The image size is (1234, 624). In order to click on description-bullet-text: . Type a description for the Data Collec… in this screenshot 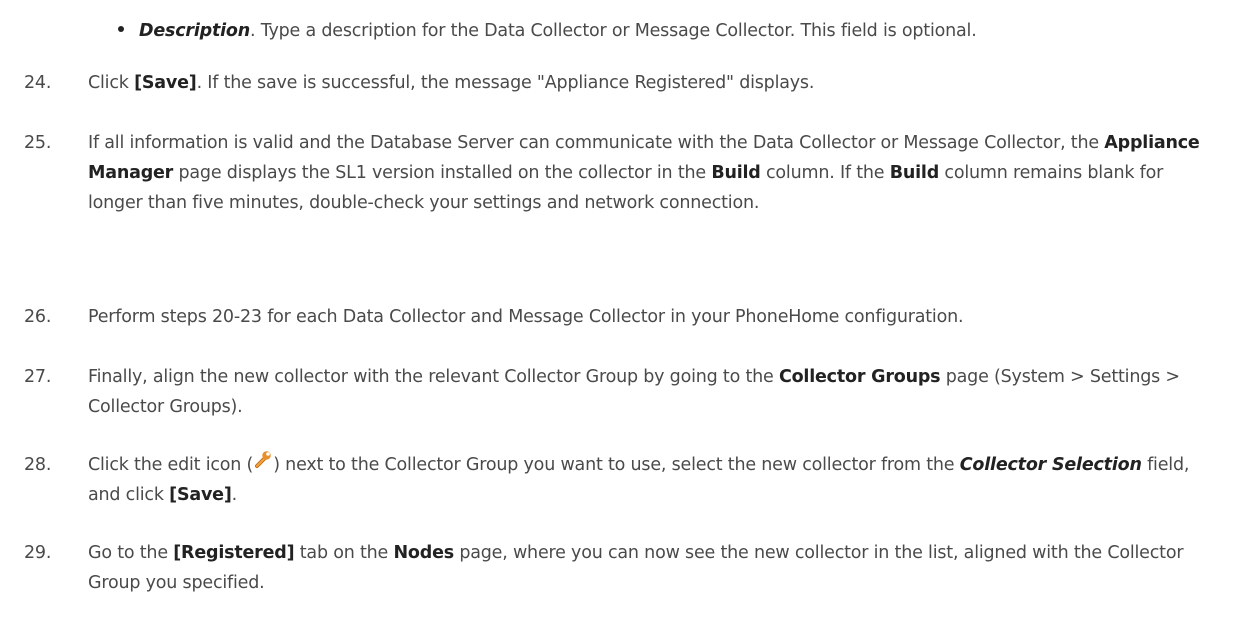, I will do `click(613, 31)`.